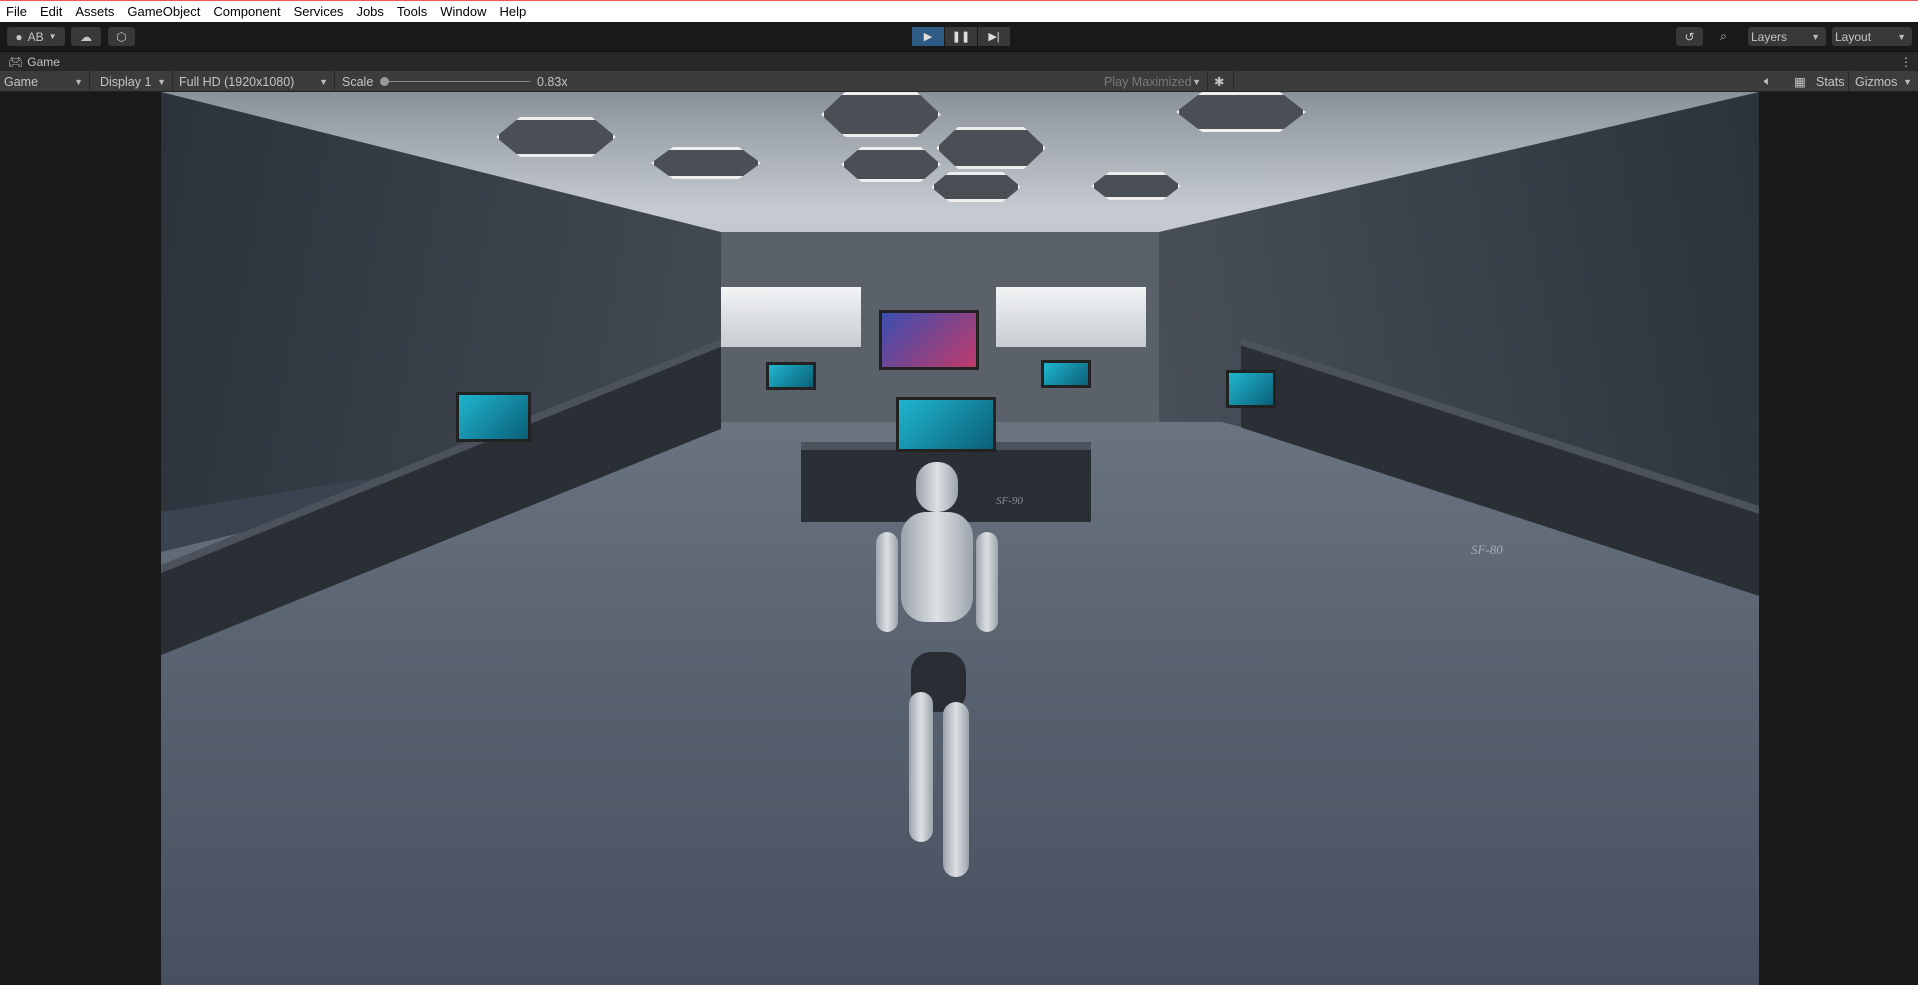 The image size is (1918, 985). I want to click on menu-file: File, so click(16, 11).